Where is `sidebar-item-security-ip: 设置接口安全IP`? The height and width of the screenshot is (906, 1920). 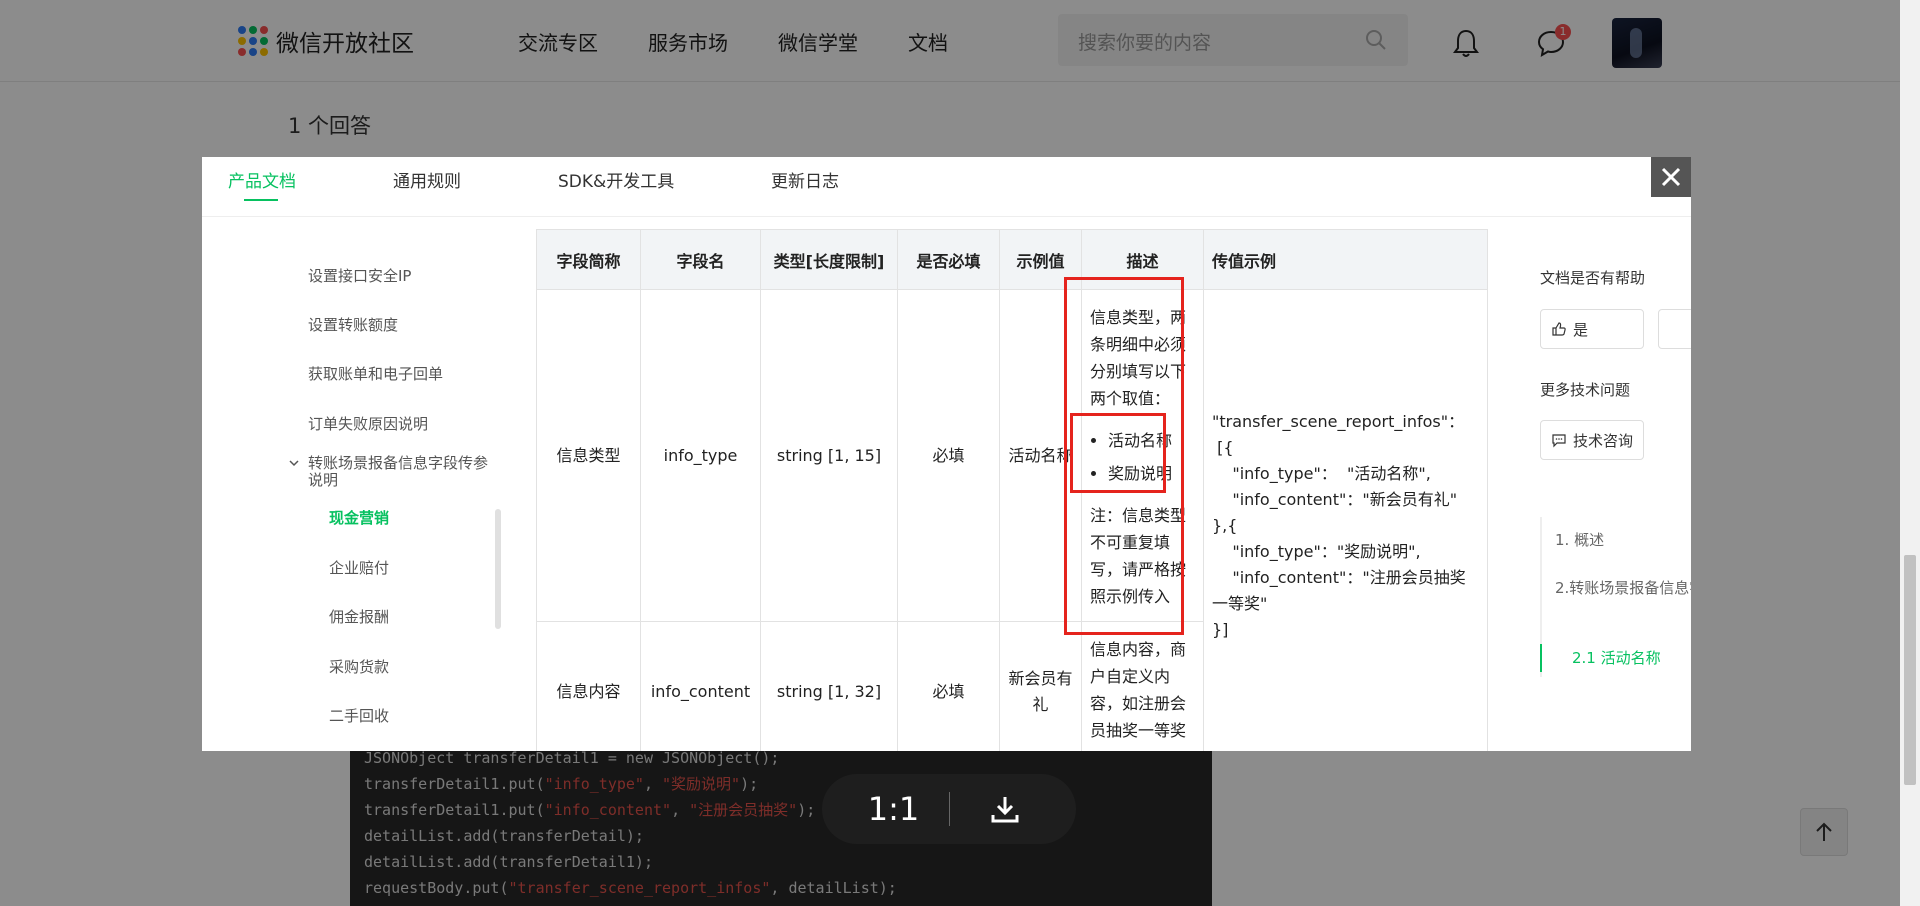
sidebar-item-security-ip: 设置接口安全IP is located at coordinates (359, 275).